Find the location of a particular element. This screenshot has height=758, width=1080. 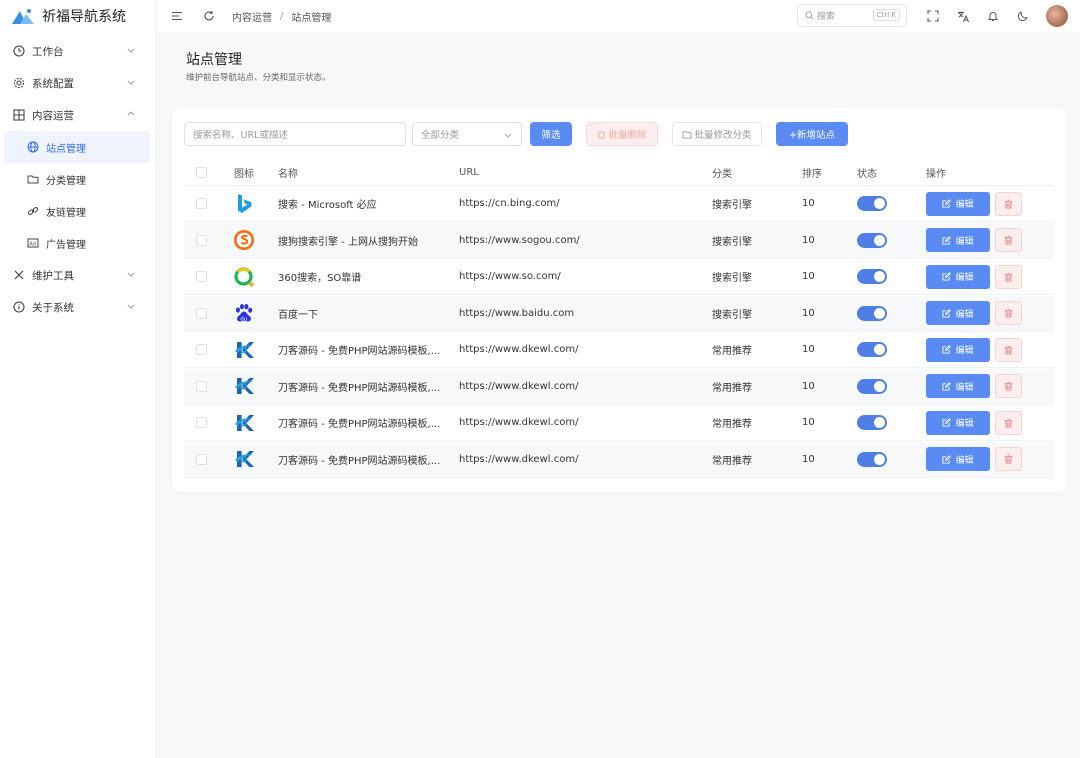

site-url: https://www.sogou.com/ is located at coordinates (519, 240).